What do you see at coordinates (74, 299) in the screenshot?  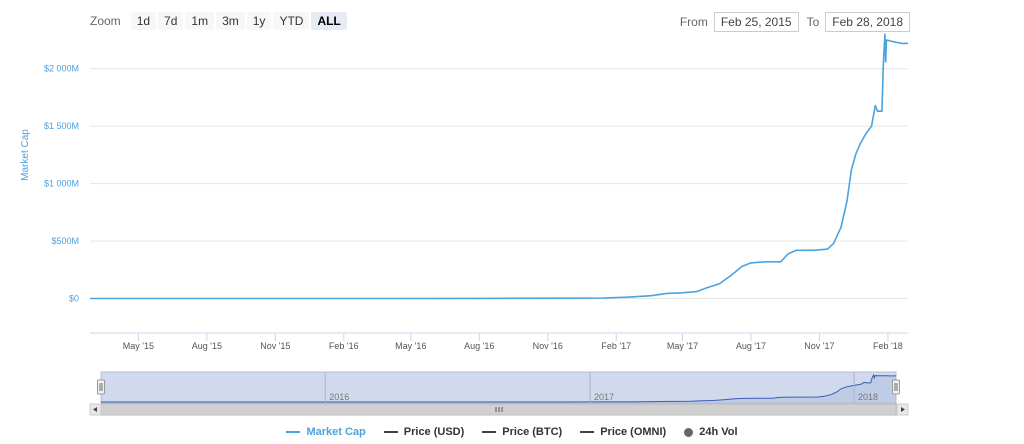 I see `y-tick-label: $0` at bounding box center [74, 299].